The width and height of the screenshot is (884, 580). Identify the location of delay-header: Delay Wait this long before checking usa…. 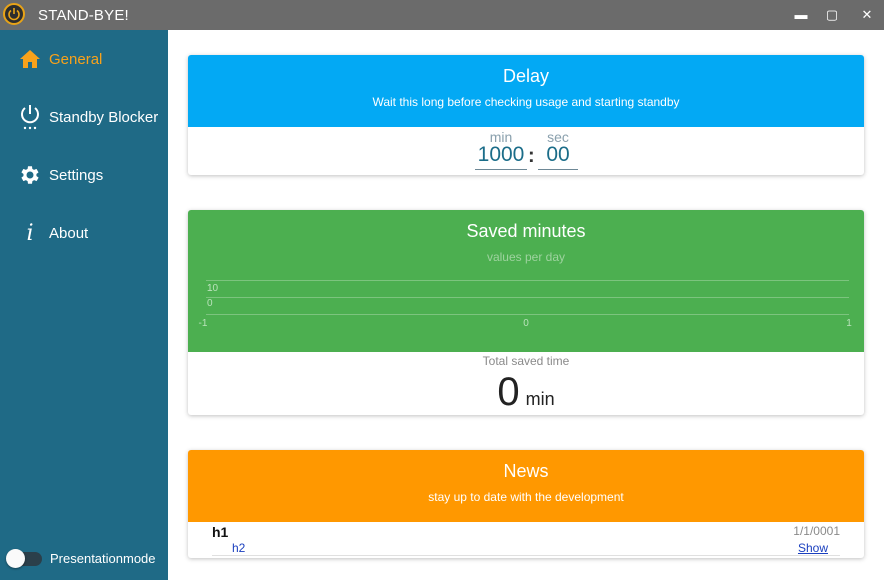
(526, 91).